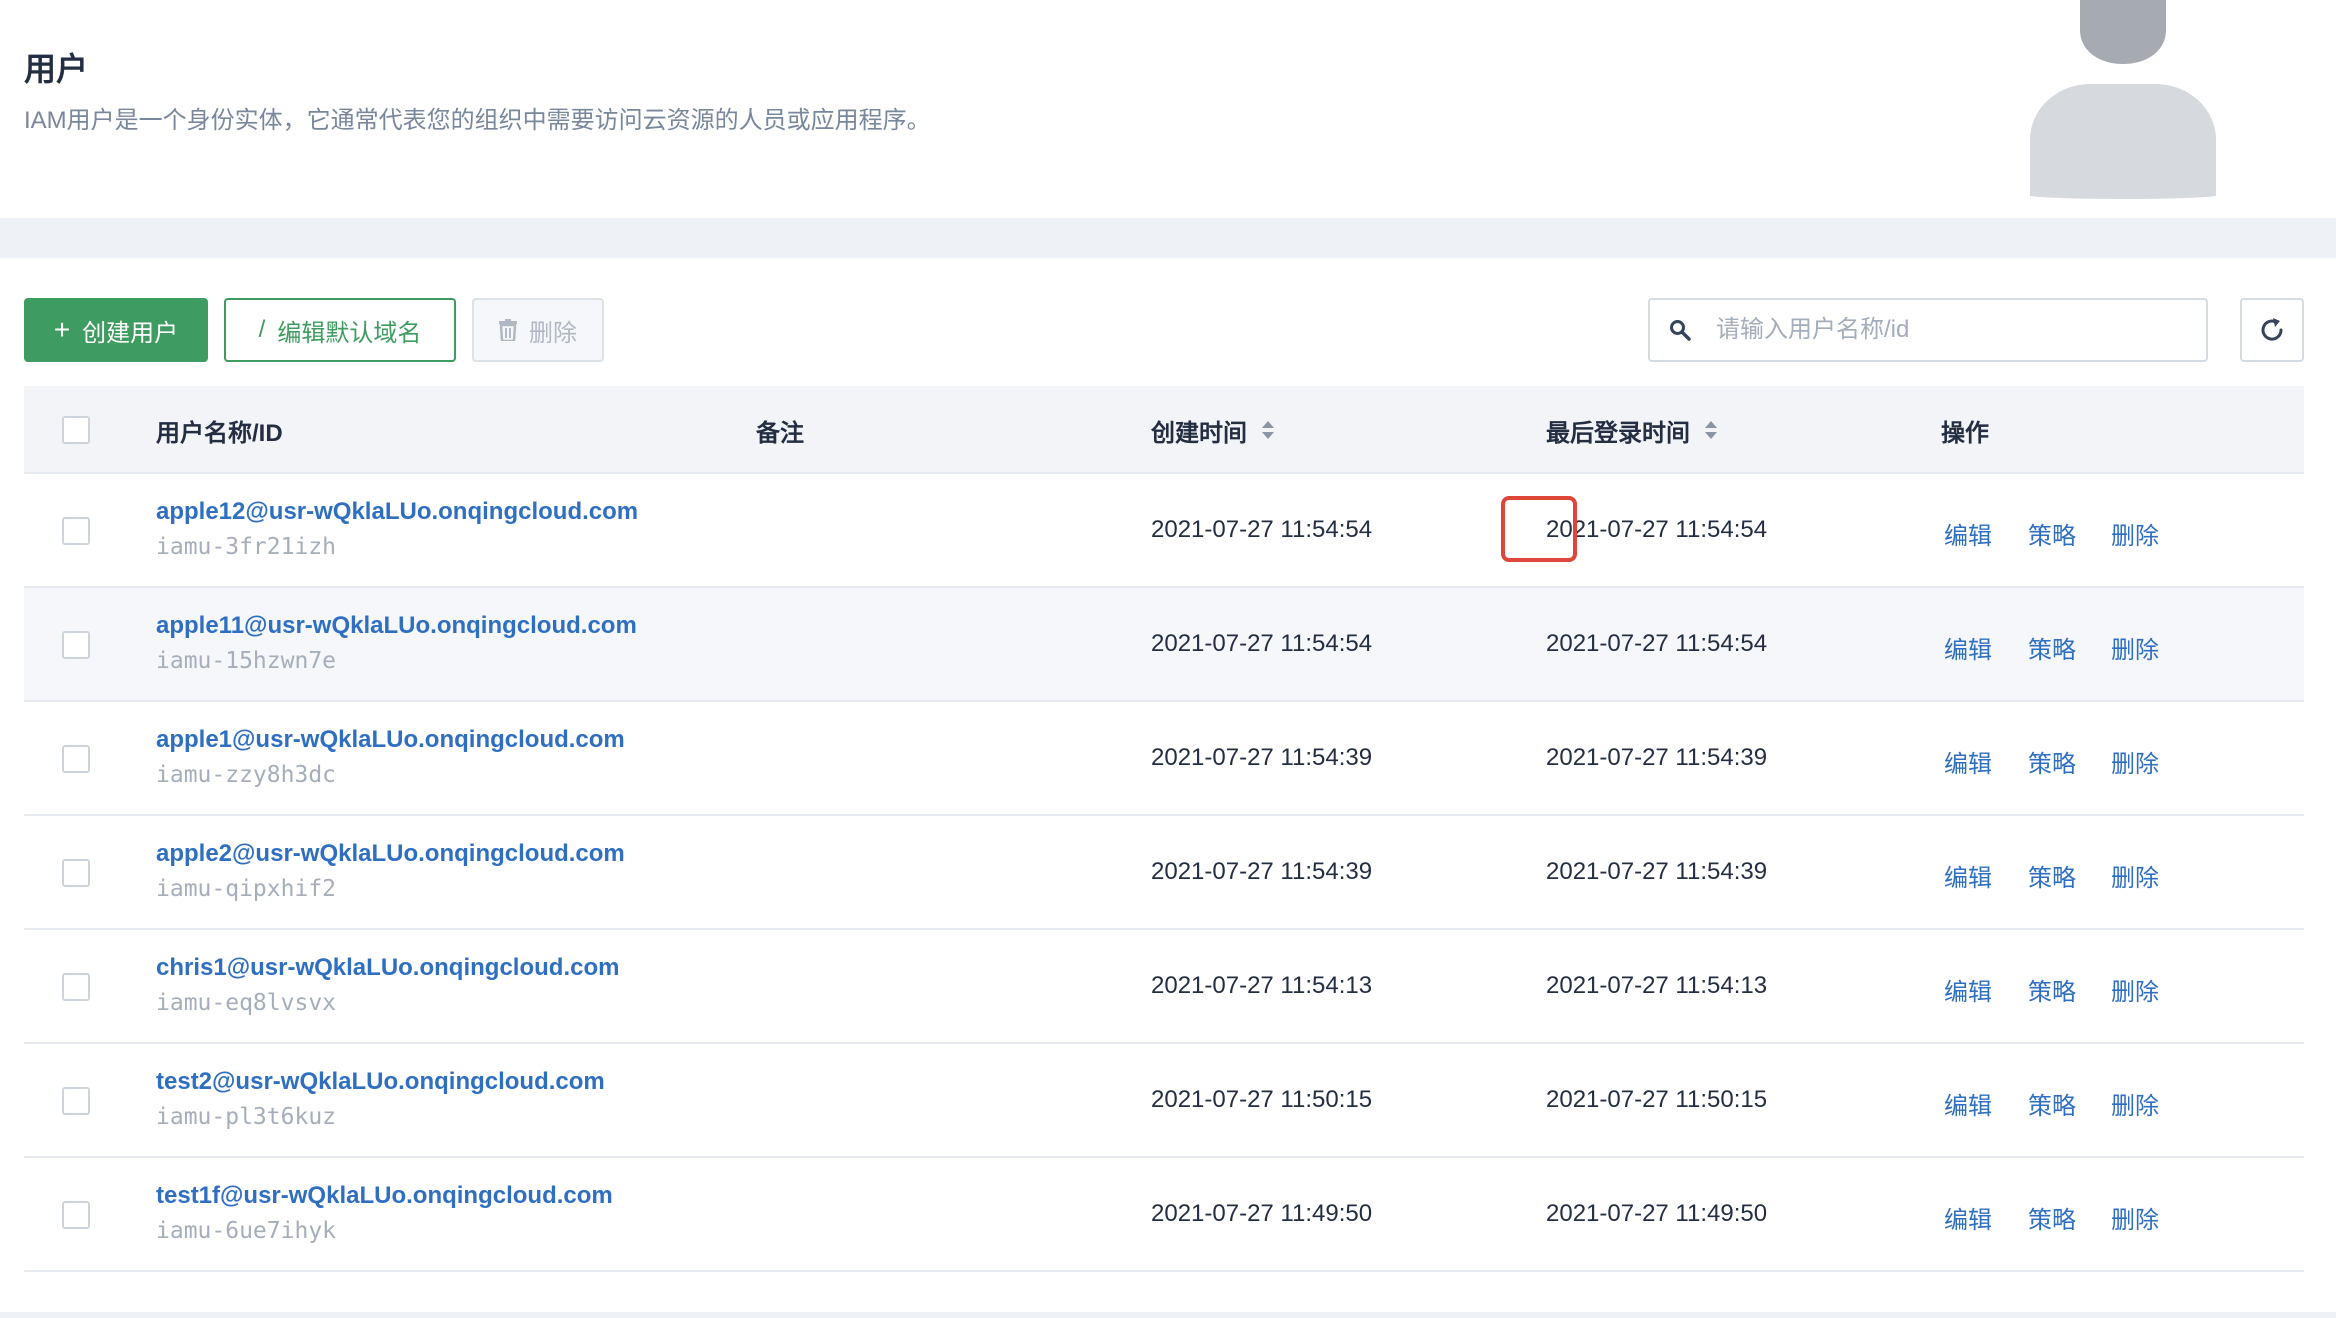  What do you see at coordinates (262, 329) in the screenshot?
I see `pencil-icon: /` at bounding box center [262, 329].